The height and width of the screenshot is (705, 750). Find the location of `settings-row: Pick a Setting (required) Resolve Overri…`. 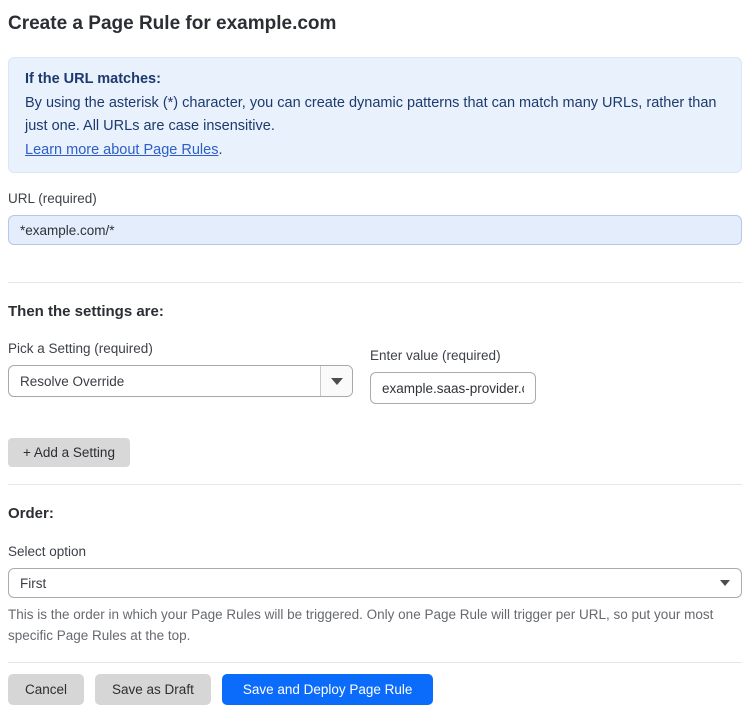

settings-row: Pick a Setting (required) Resolve Overri… is located at coordinates (375, 372).